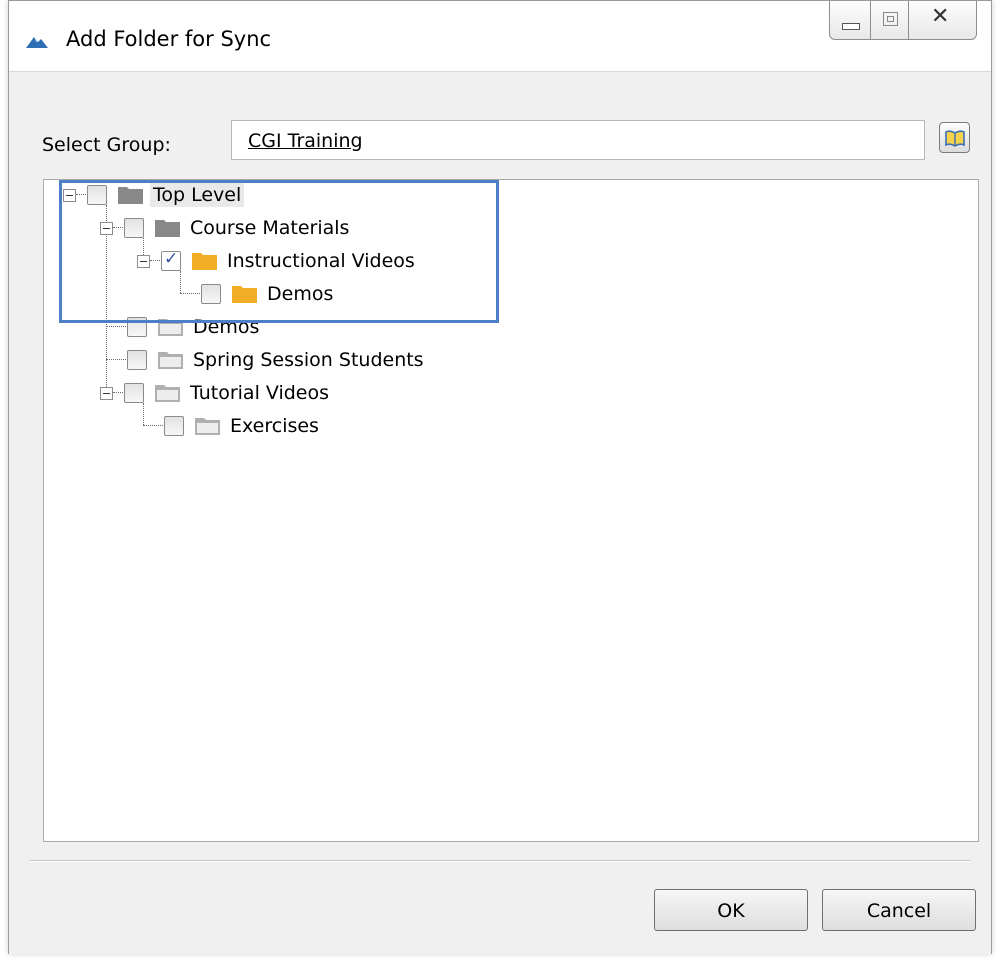 Image resolution: width=1002 pixels, height=963 pixels. Describe the element at coordinates (274, 426) in the screenshot. I see `tree-item-label: Exercises` at that location.